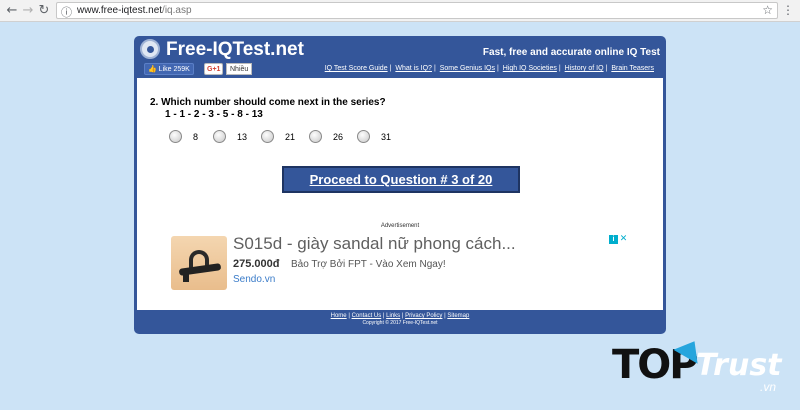 Image resolution: width=800 pixels, height=410 pixels. Describe the element at coordinates (400, 226) in the screenshot. I see `ad-label: Advertisement` at that location.